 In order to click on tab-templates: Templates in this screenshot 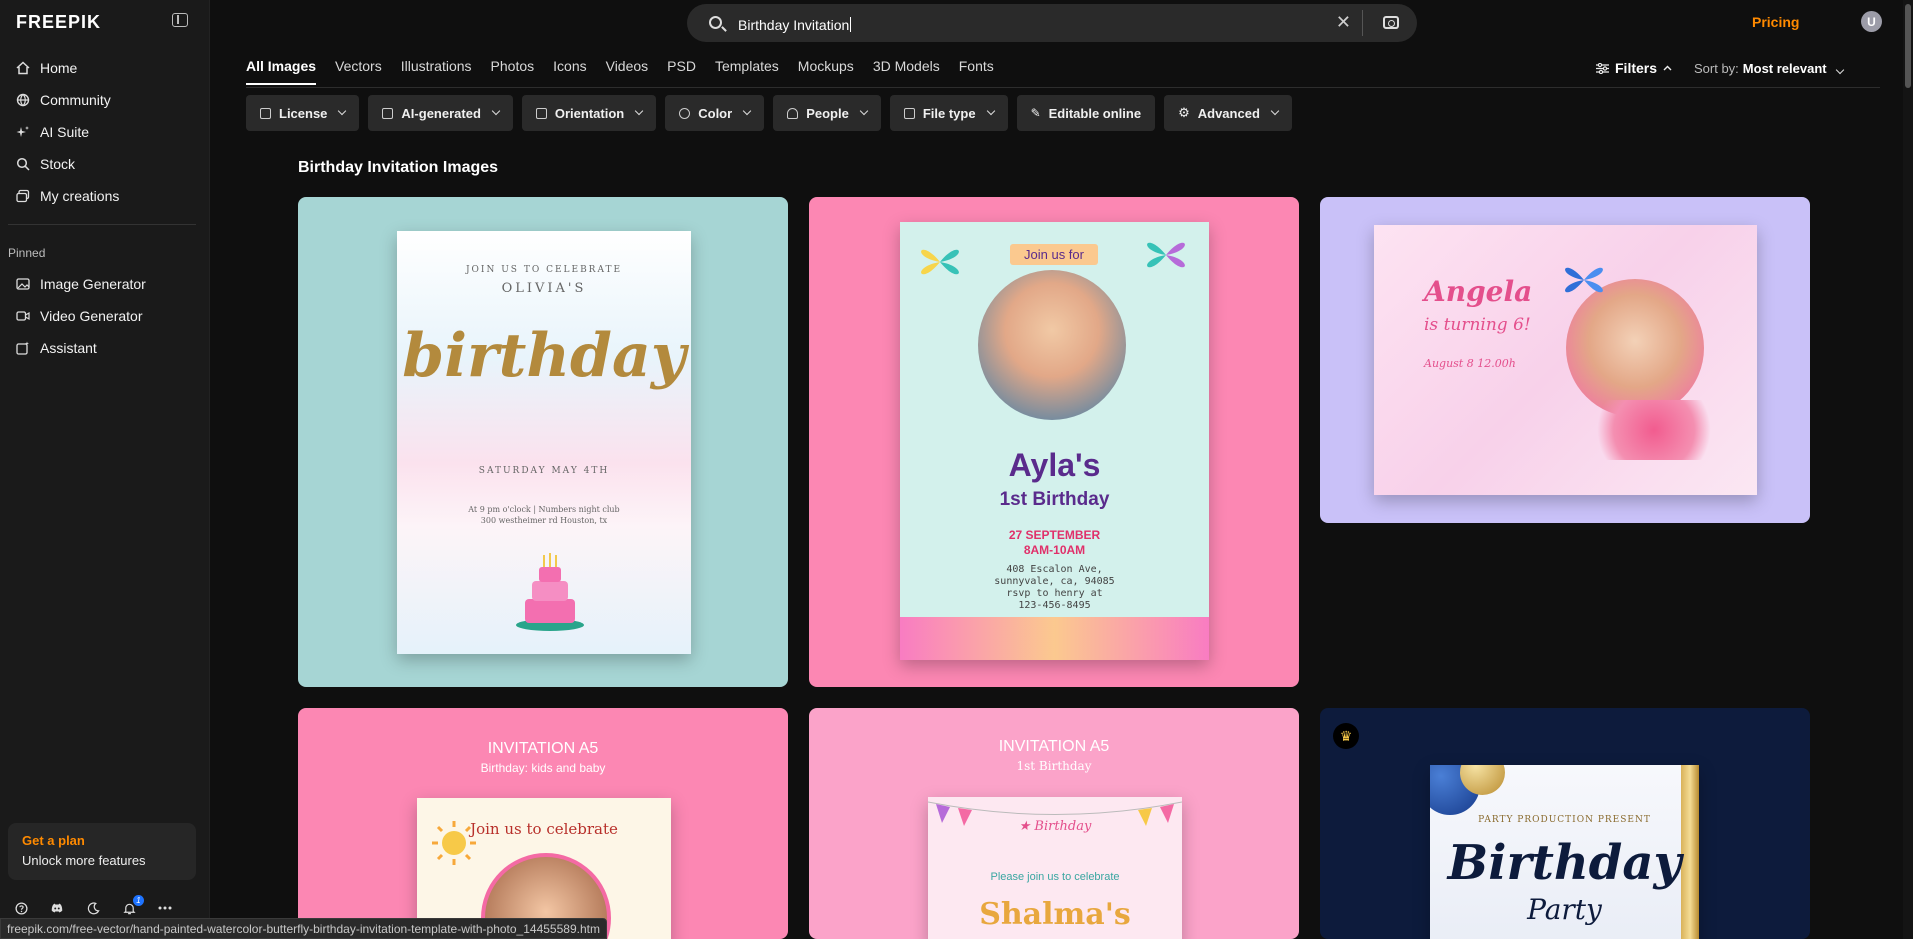, I will do `click(747, 71)`.